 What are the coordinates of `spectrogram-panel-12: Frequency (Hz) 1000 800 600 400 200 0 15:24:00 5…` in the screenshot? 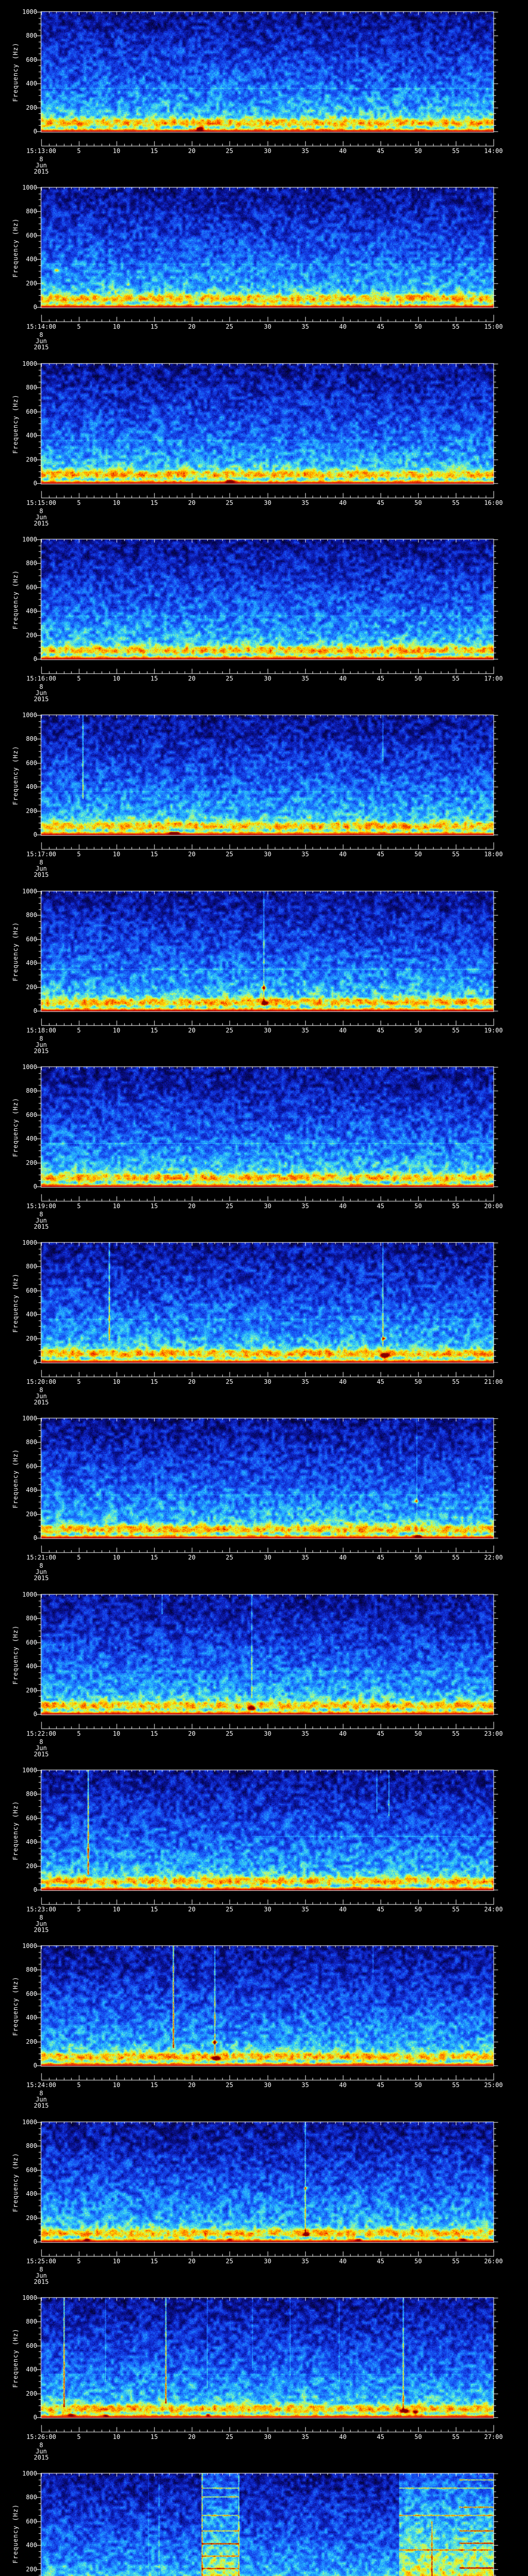 It's located at (264, 2022).